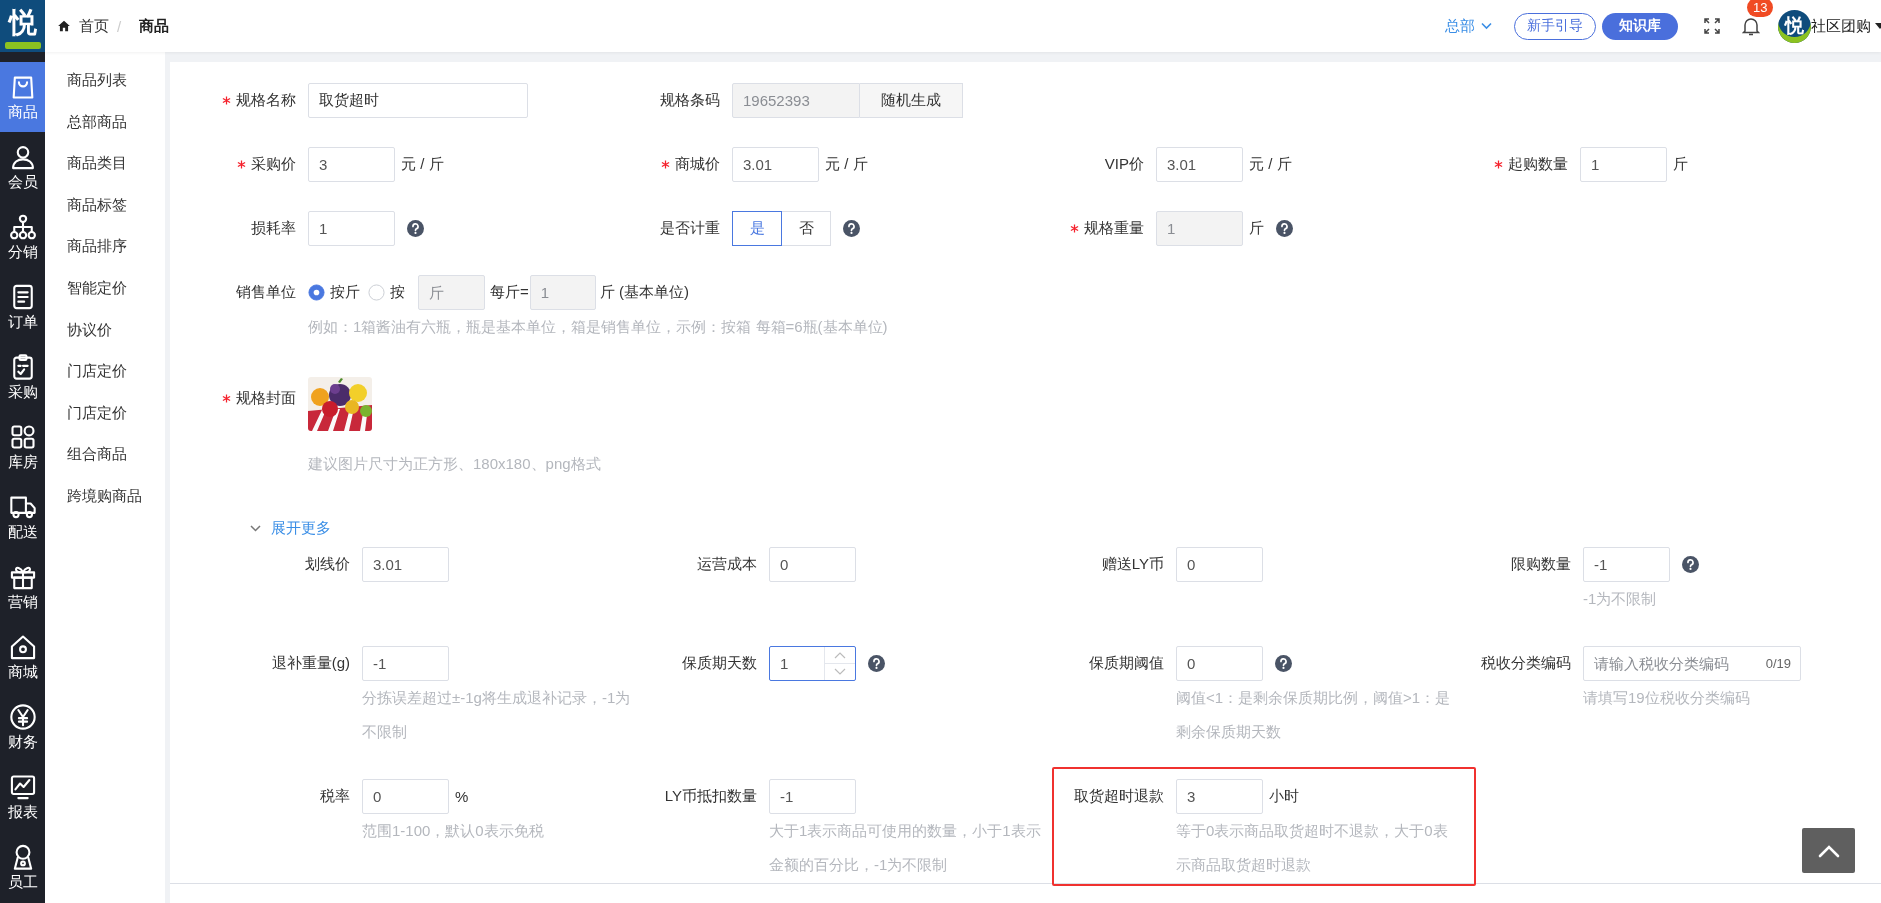 This screenshot has width=1881, height=903. Describe the element at coordinates (1640, 26) in the screenshot. I see `knowledge-button: 知识库` at that location.